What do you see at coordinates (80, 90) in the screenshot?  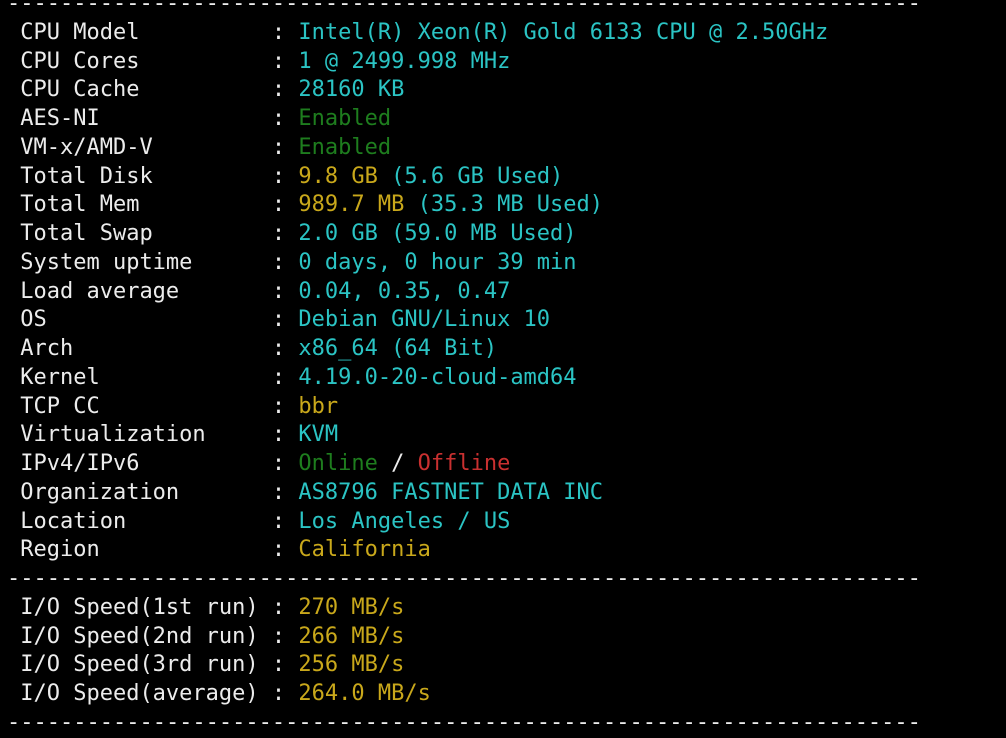 I see `row-label: CPU Cache` at bounding box center [80, 90].